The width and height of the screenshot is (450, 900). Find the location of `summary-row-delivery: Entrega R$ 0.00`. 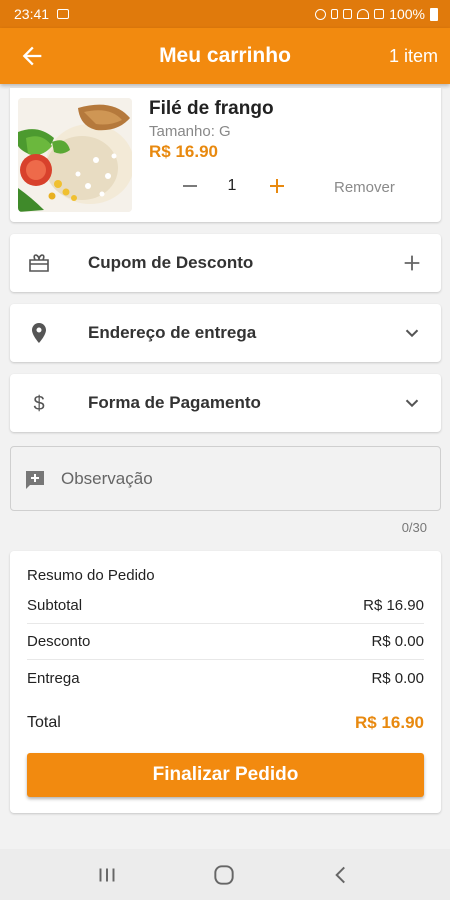

summary-row-delivery: Entrega R$ 0.00 is located at coordinates (225, 678).